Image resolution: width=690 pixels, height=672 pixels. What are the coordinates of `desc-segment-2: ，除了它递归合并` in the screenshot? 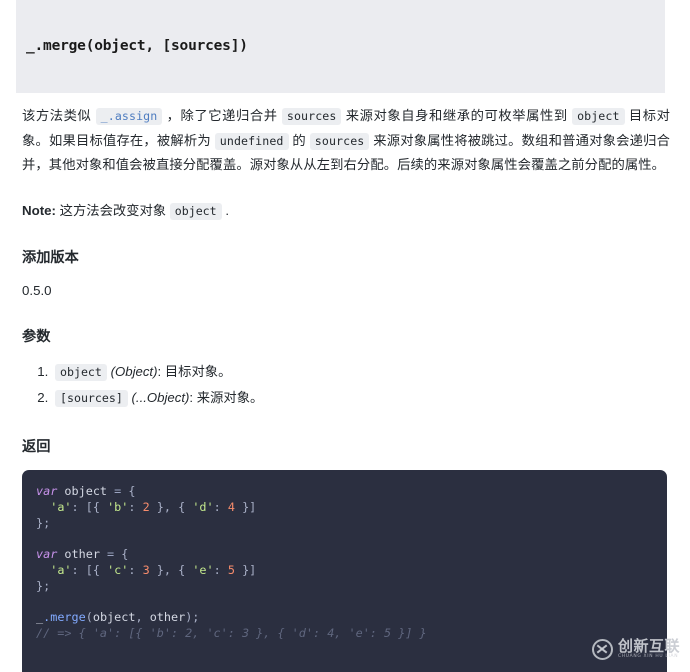 It's located at (222, 115).